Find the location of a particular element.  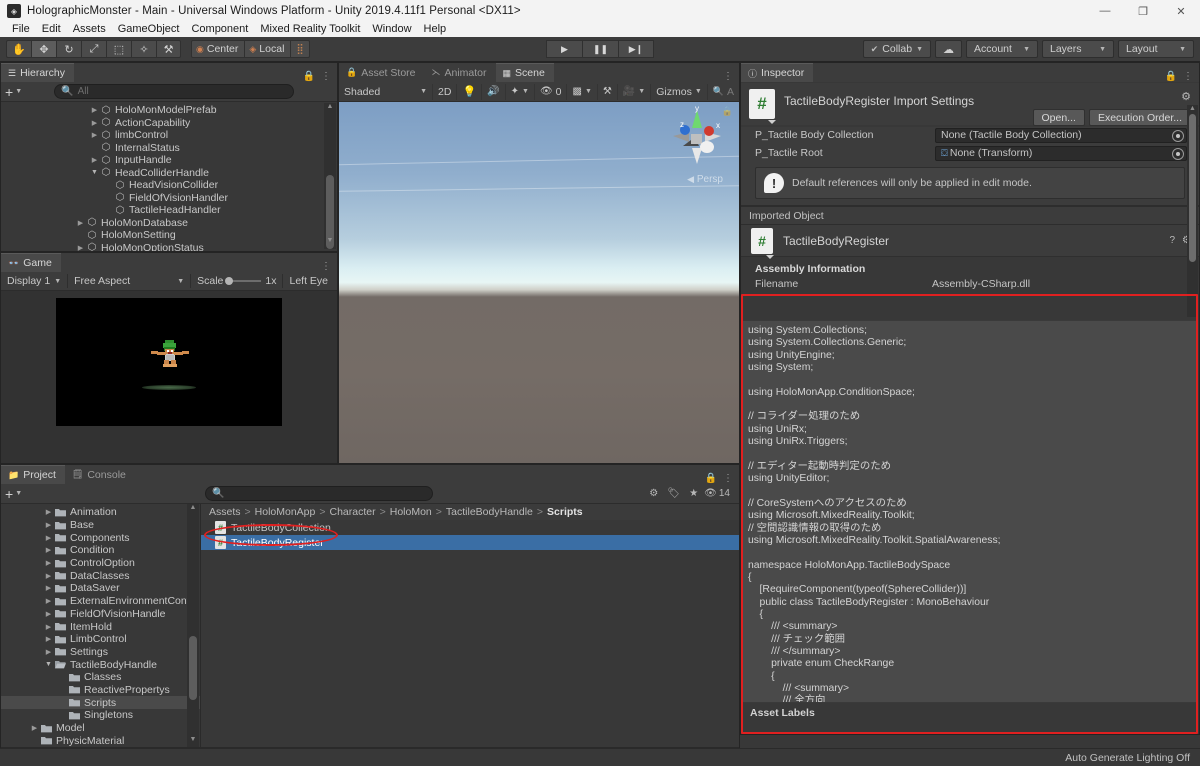

hierarchy-item: ▼ ⬡ HeadColliderHandle is located at coordinates (169, 173).